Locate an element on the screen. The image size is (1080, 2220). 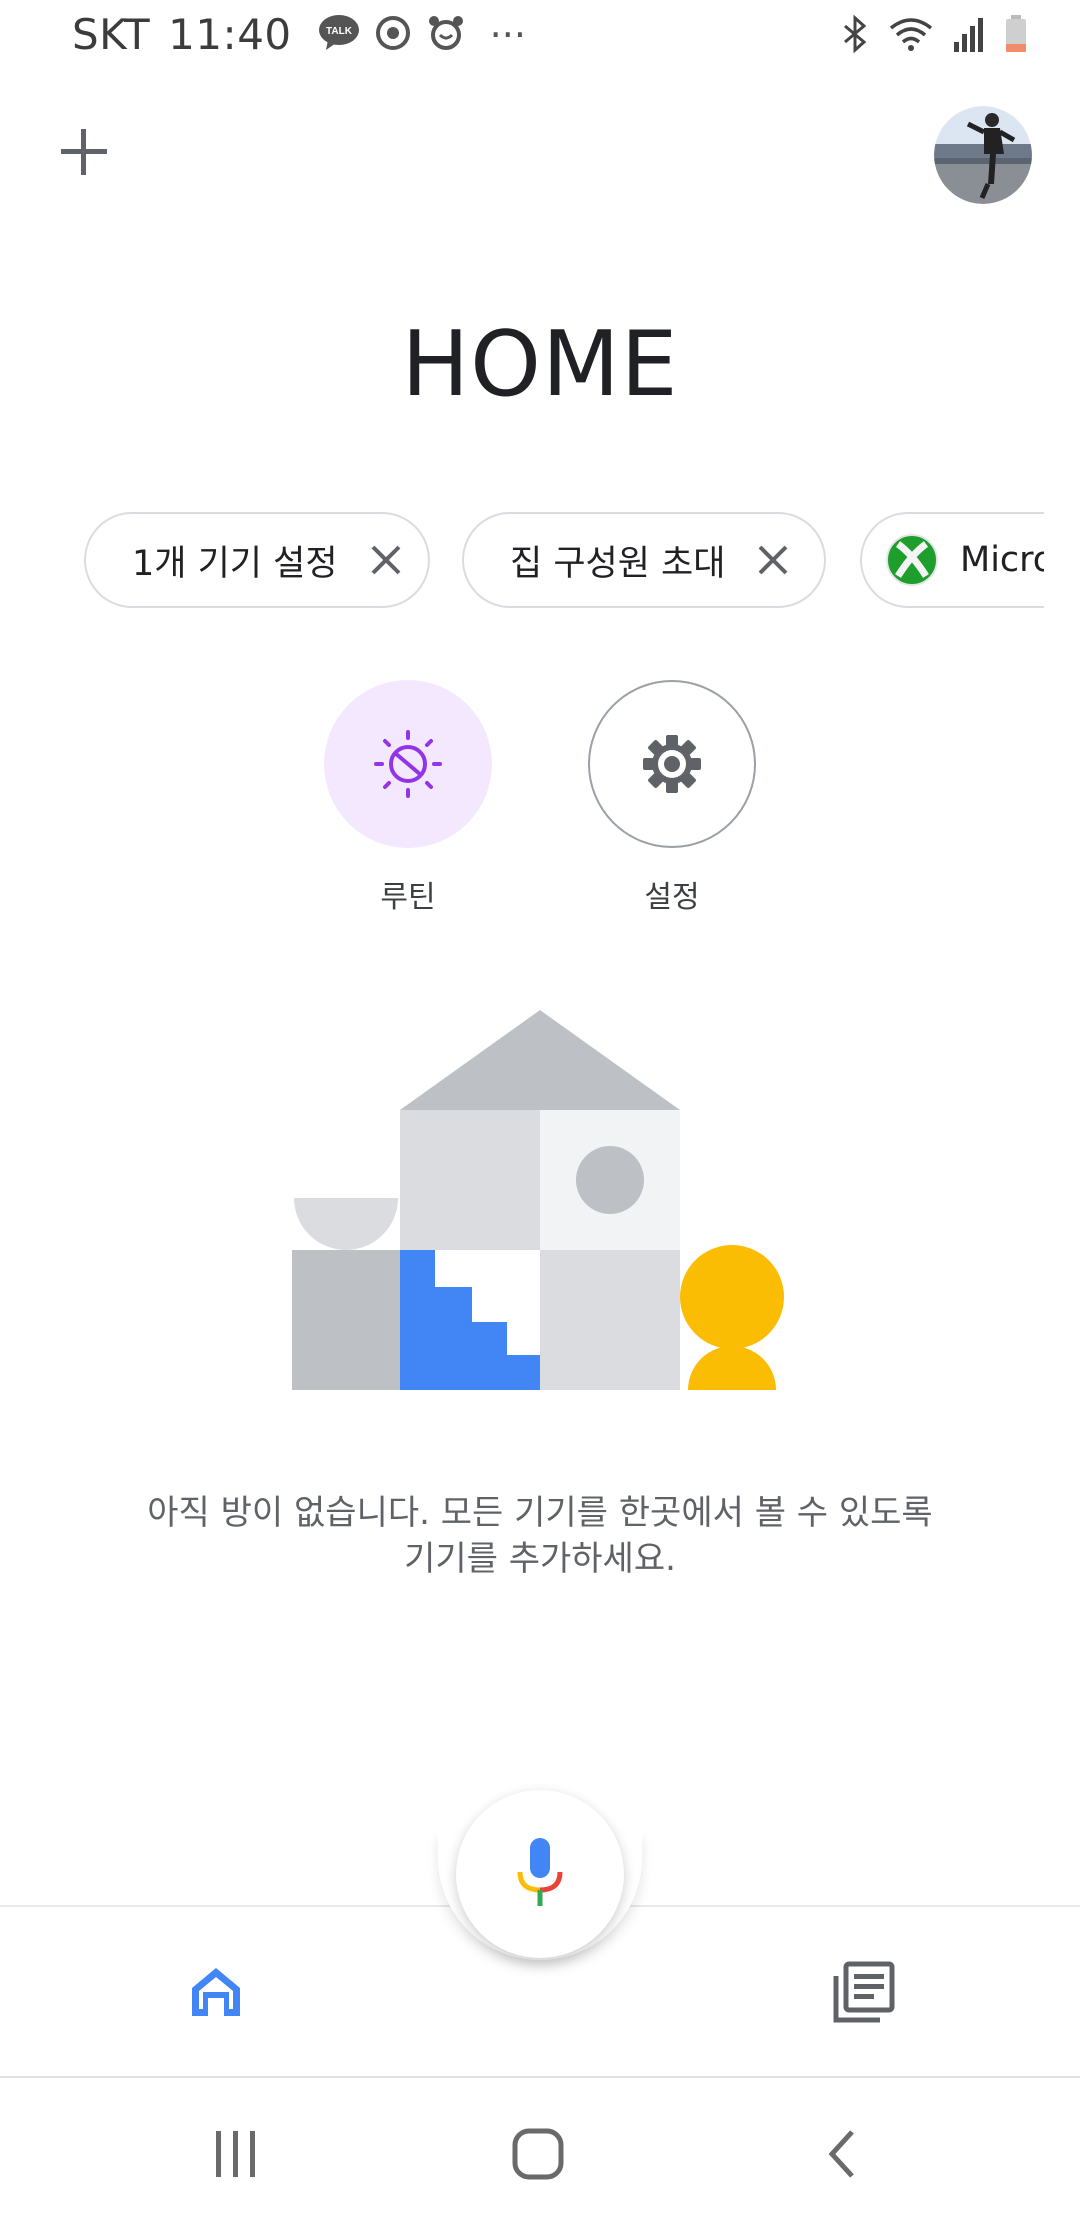
home-icon is located at coordinates (216, 1992).